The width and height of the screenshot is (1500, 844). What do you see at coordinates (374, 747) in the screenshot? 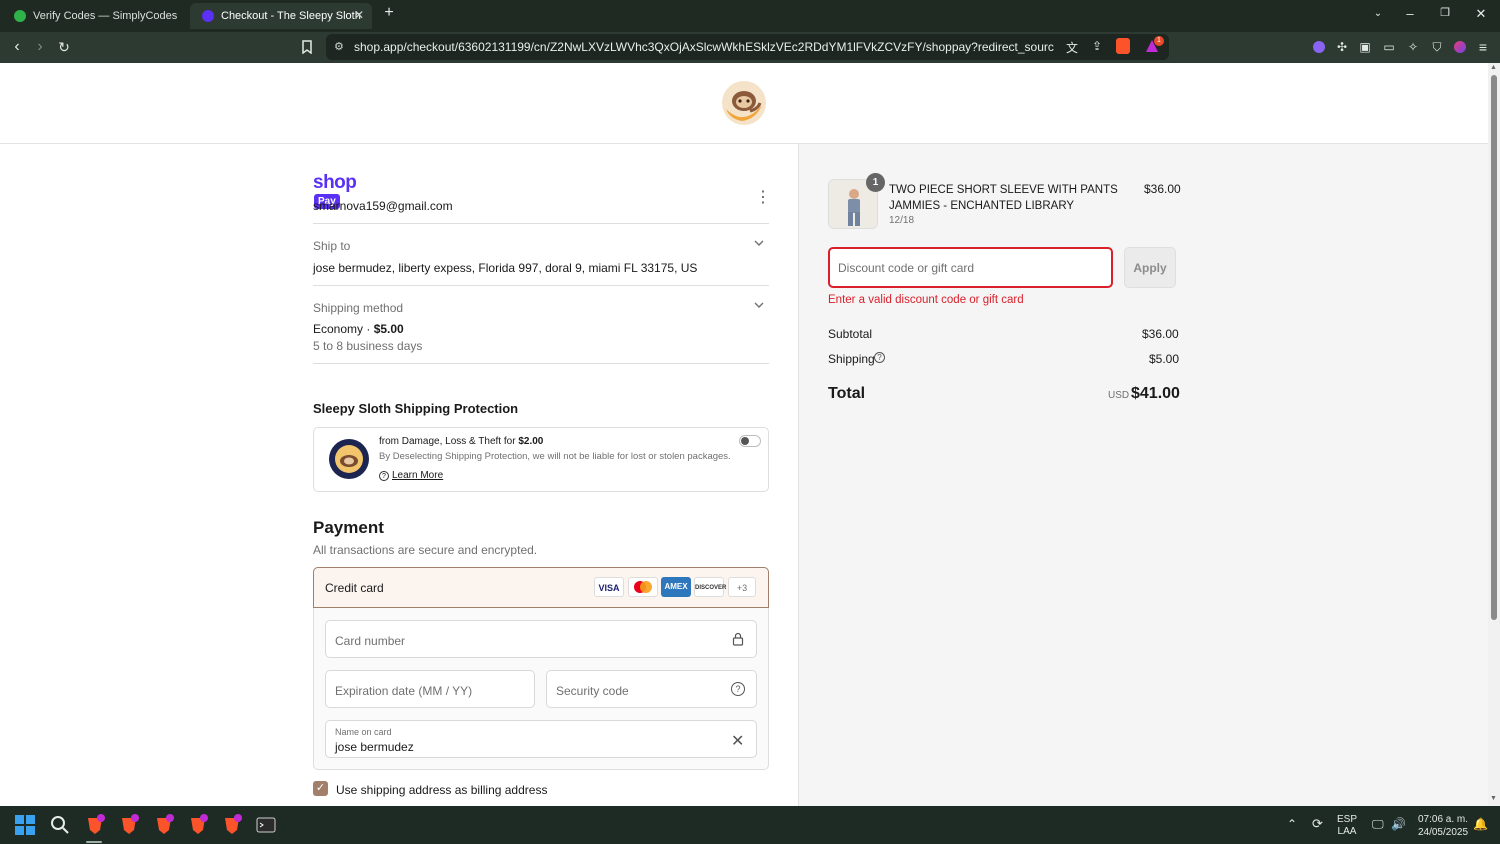
I see `name-on-card-value: jose bermudez` at bounding box center [374, 747].